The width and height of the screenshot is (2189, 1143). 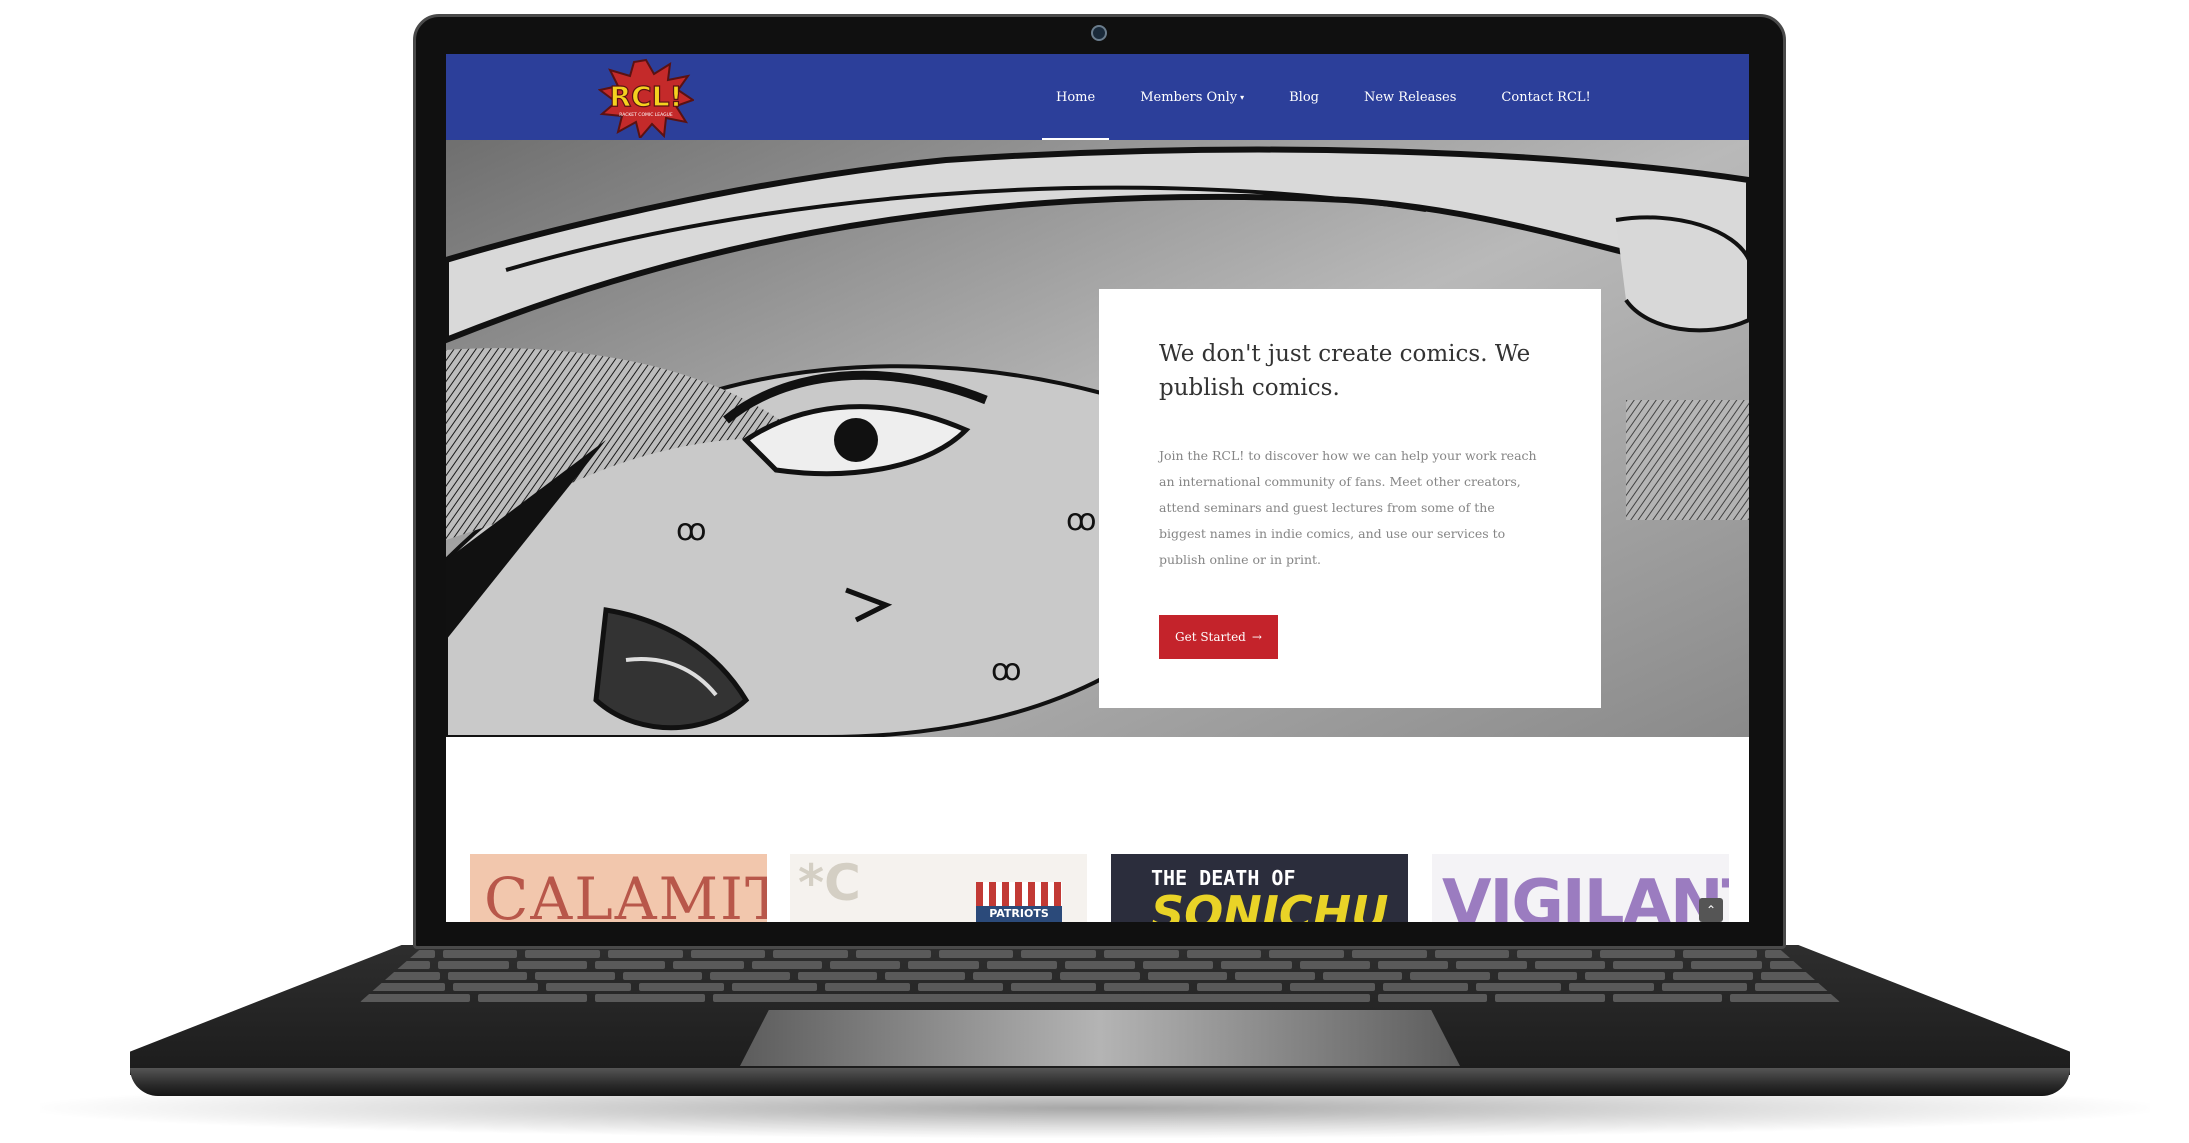 I want to click on laptop-touchpad, so click(x=1100, y=1038).